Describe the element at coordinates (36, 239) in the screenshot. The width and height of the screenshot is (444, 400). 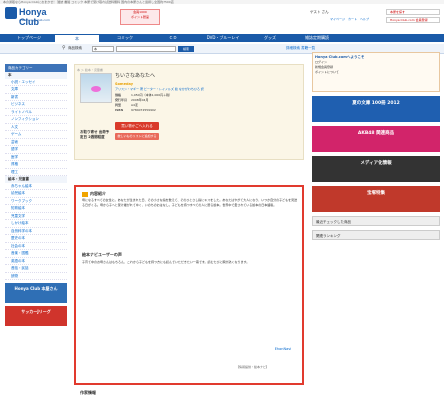
I see `sidebar-item: 歴史の本` at that location.